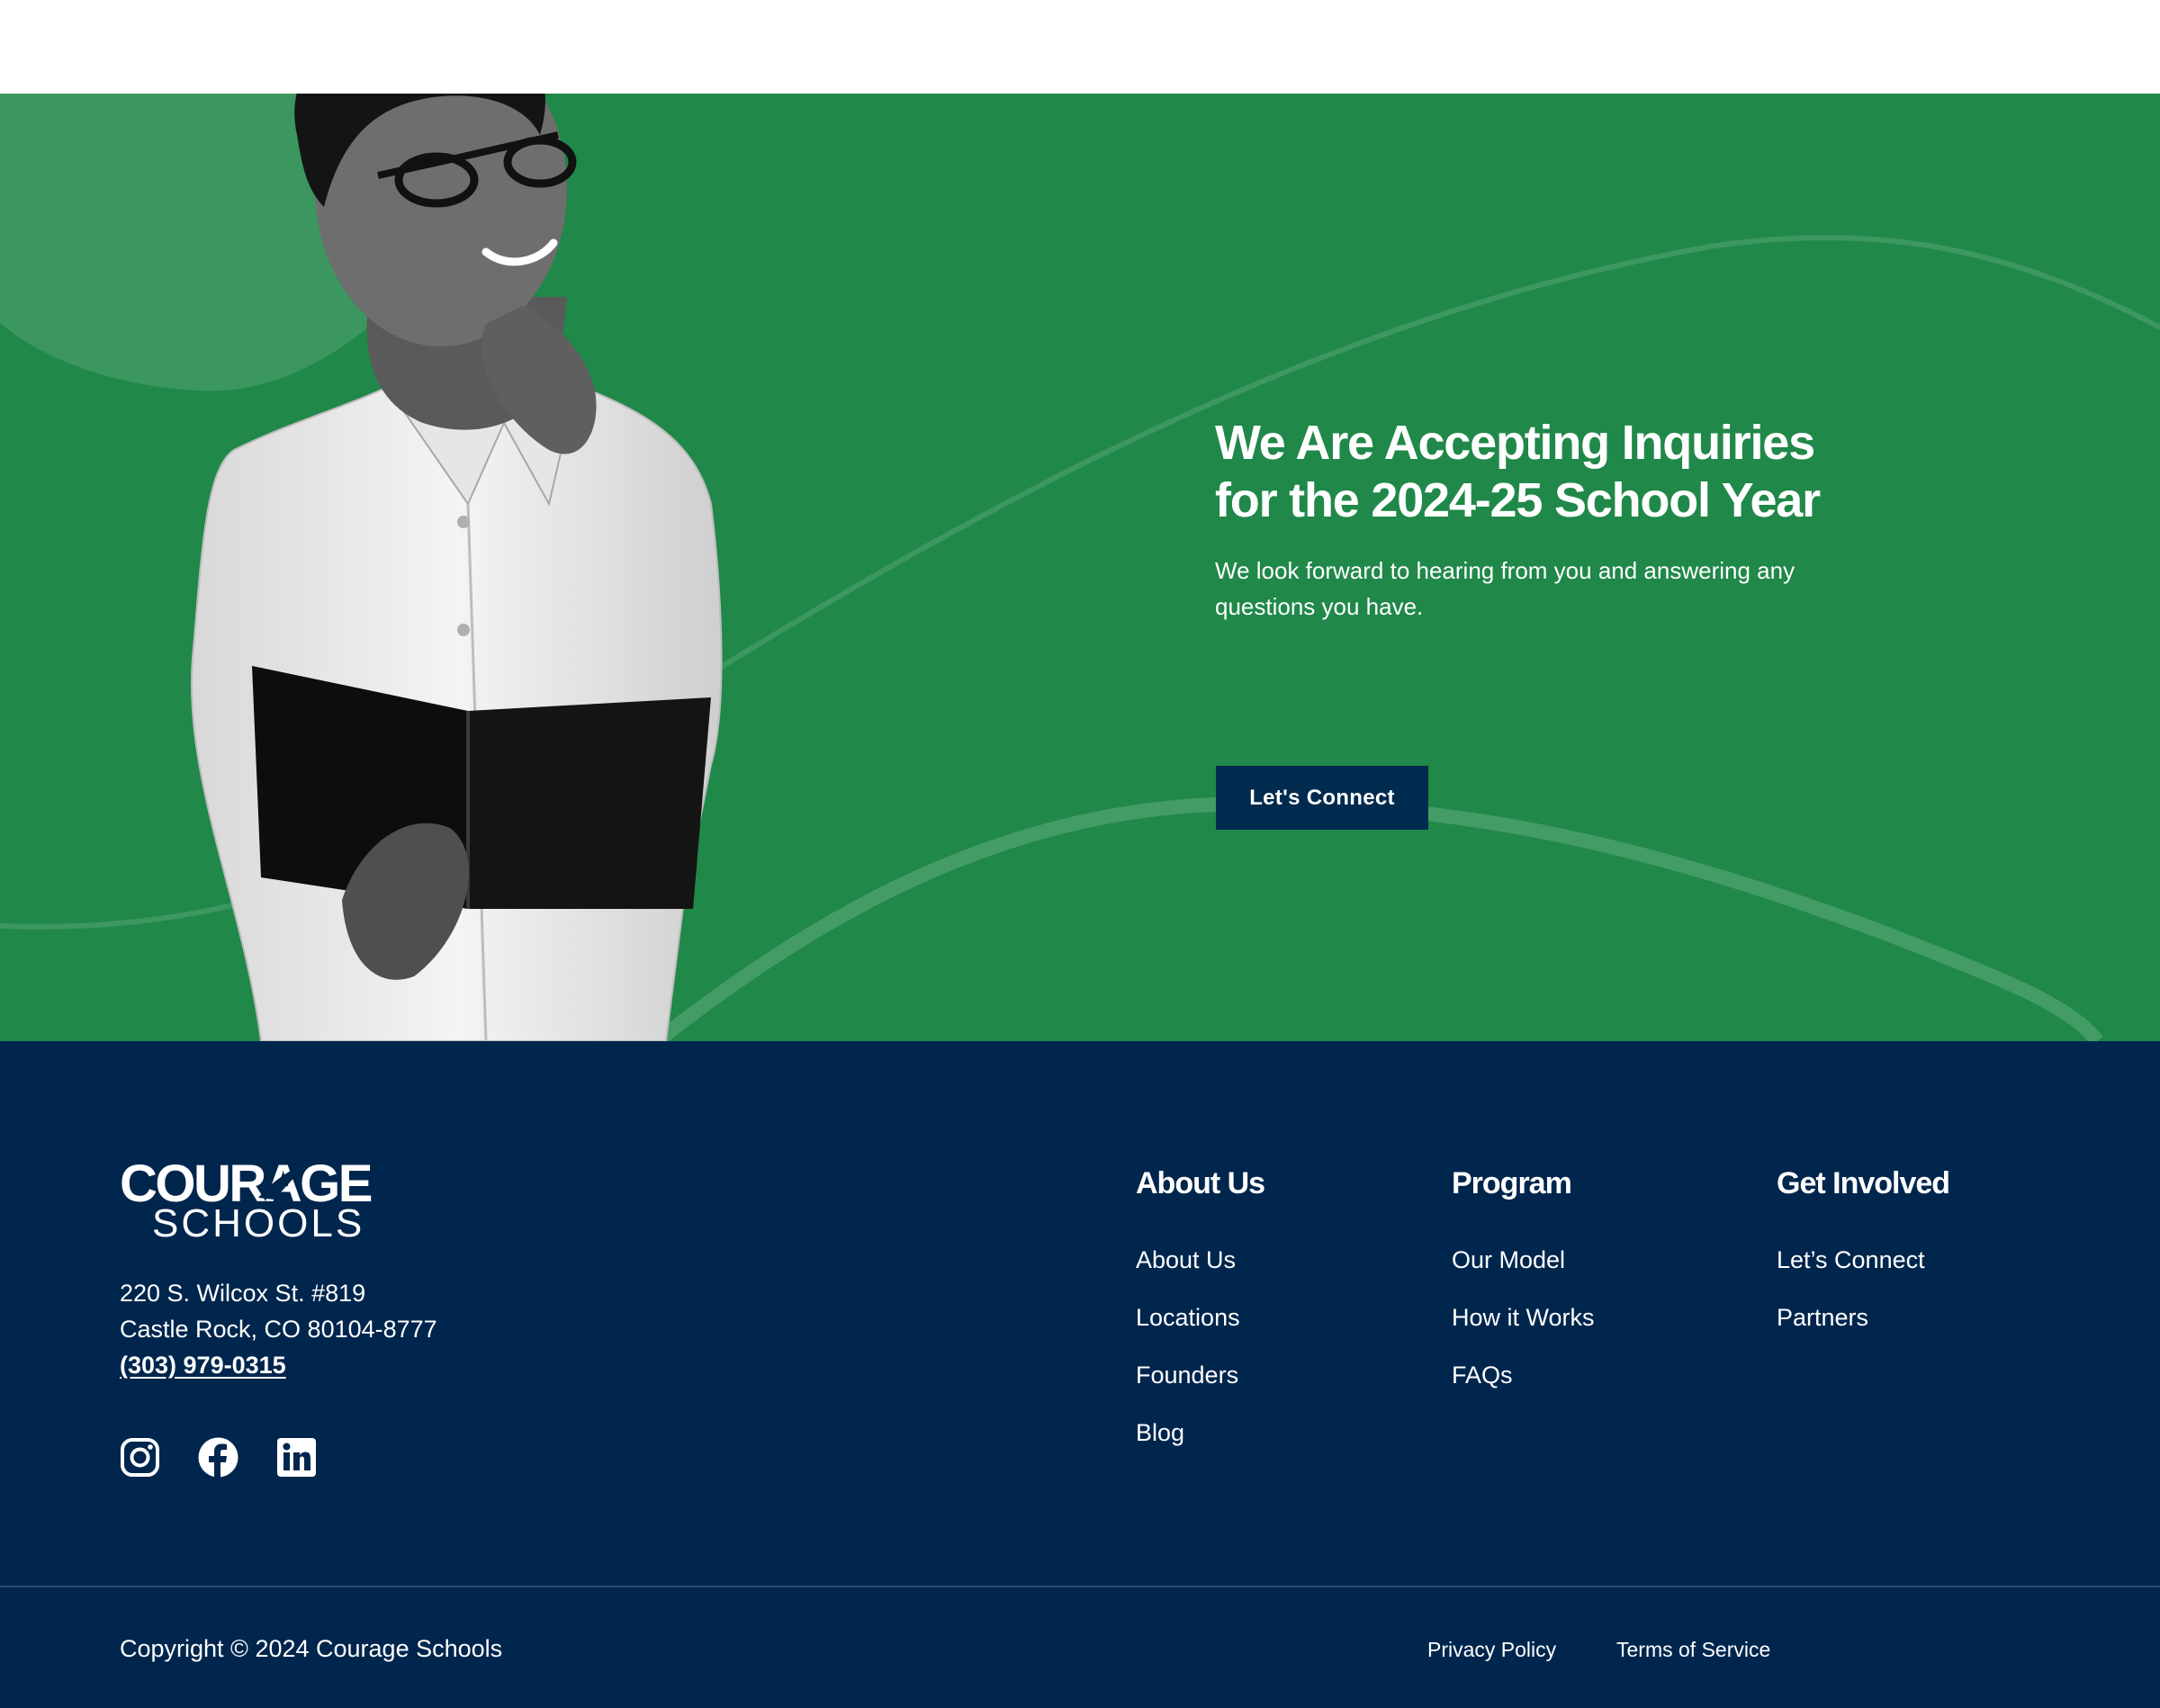 The height and width of the screenshot is (1708, 2160). Describe the element at coordinates (1523, 1375) in the screenshot. I see `footer-link-faqs: FAQs` at that location.